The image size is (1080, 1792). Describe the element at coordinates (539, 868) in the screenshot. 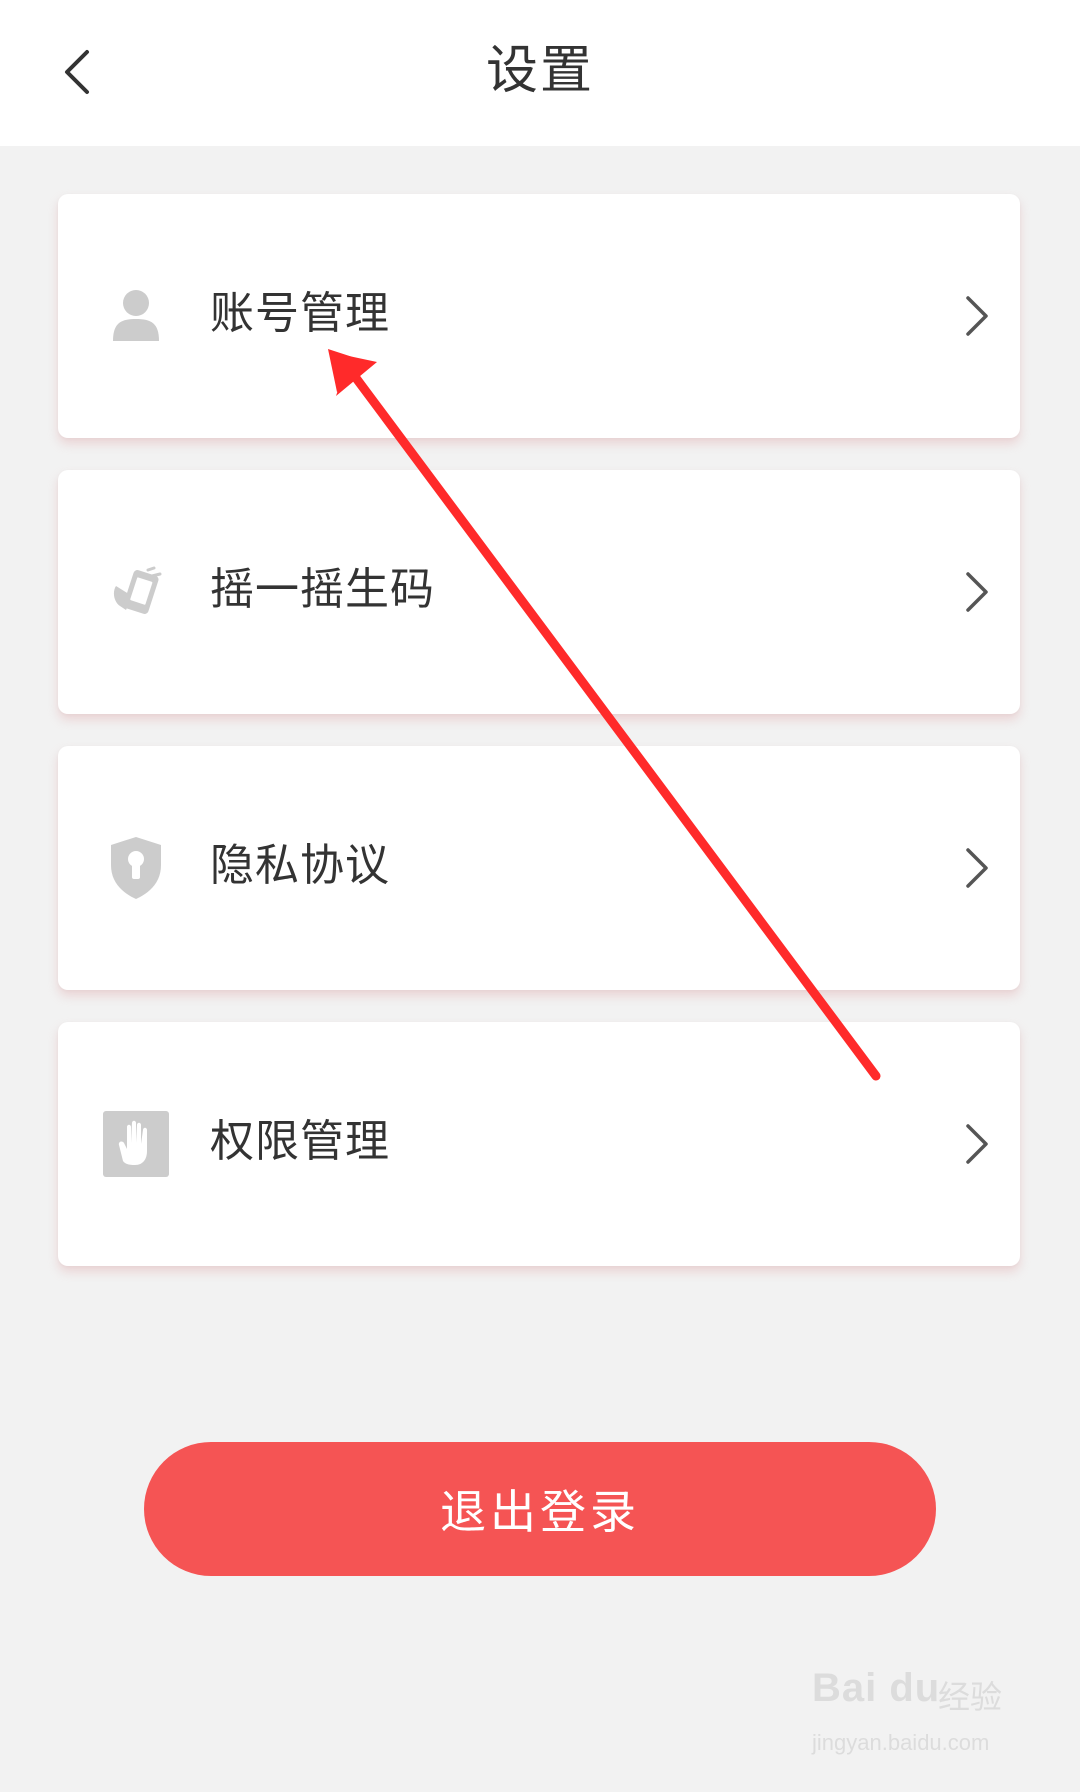

I see `menu-item-privacy: 隐私协议` at that location.